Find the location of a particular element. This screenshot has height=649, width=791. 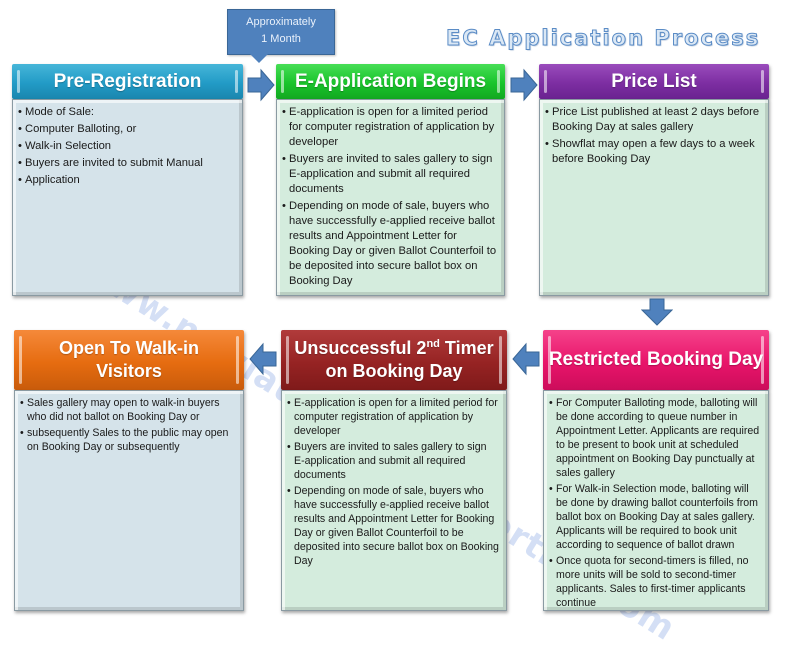

step-title-line-1: Unsuccessful 2nd Timer is located at coordinates (393, 348).